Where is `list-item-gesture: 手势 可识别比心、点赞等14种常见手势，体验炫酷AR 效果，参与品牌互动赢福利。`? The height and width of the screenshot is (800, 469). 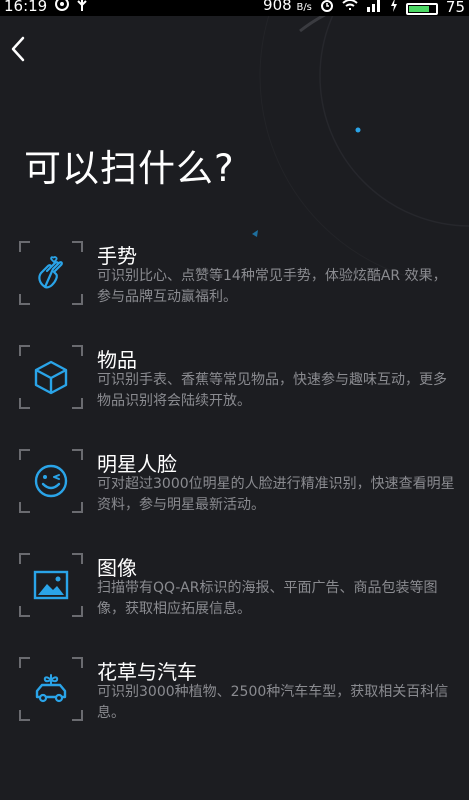
list-item-gesture: 手势 可识别比心、点赞等14种常见手势，体验炫酷AR 效果，参与品牌互动赢福利。 is located at coordinates (234, 278).